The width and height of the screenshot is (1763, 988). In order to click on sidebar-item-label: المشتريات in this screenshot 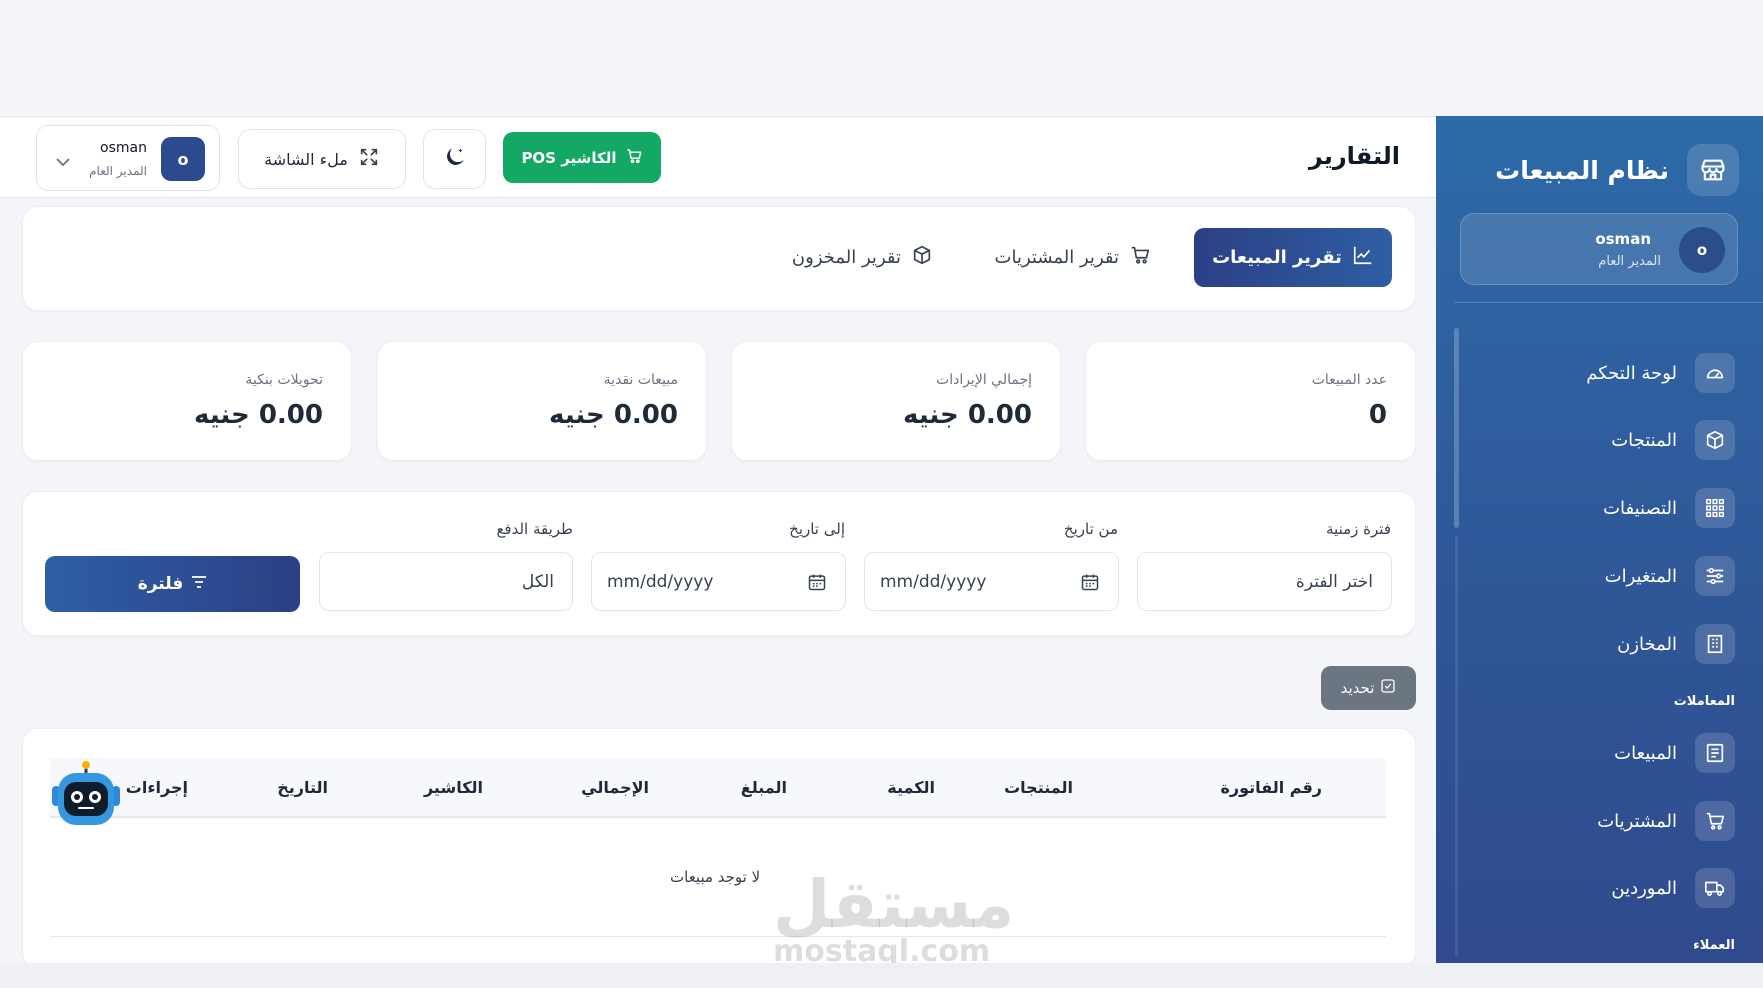, I will do `click(1637, 821)`.